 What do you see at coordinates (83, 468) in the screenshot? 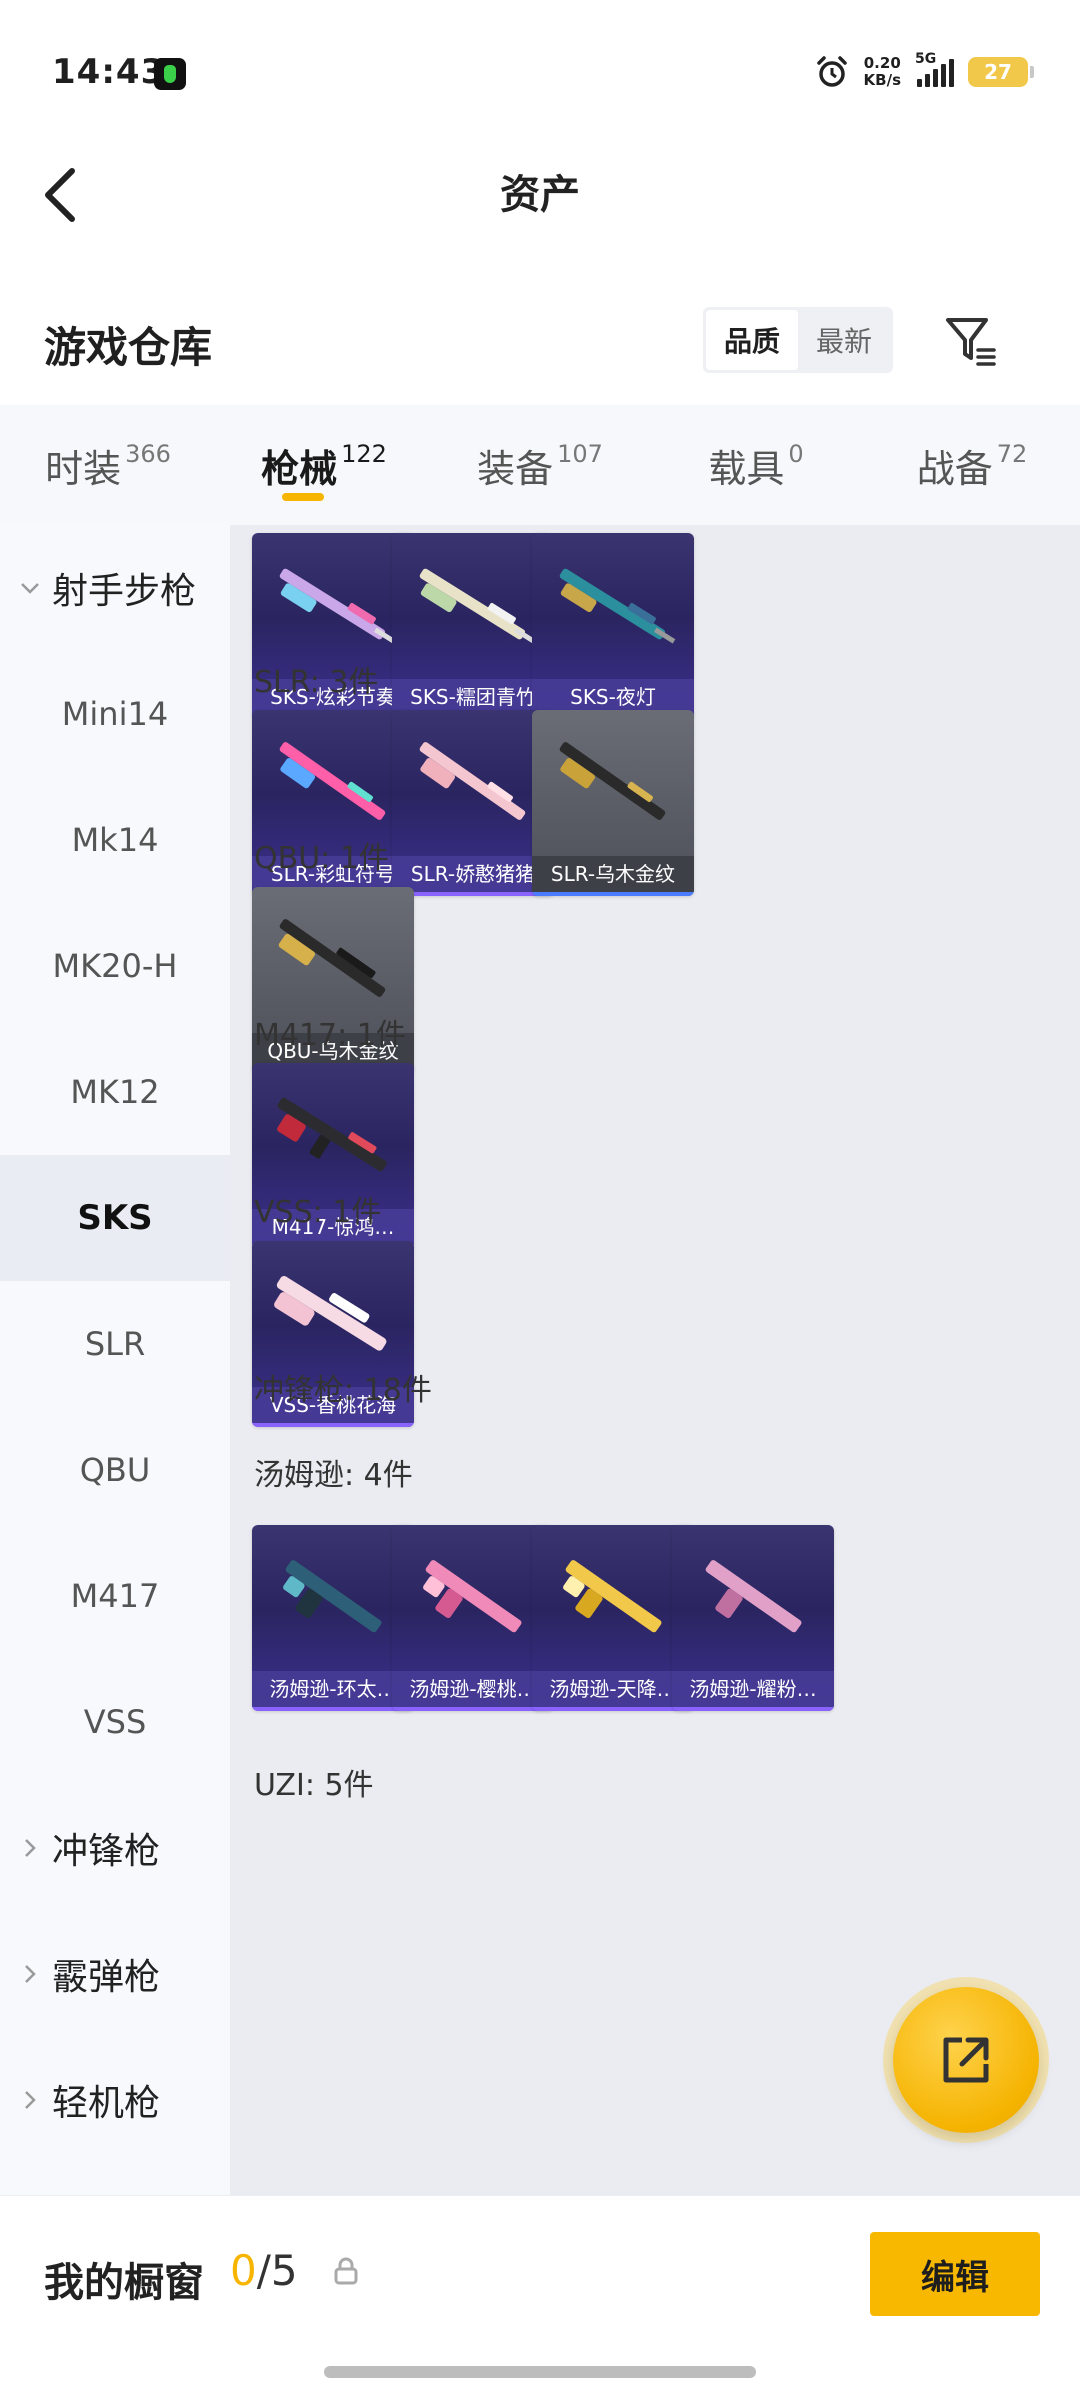
I see `tab-label: 时装` at bounding box center [83, 468].